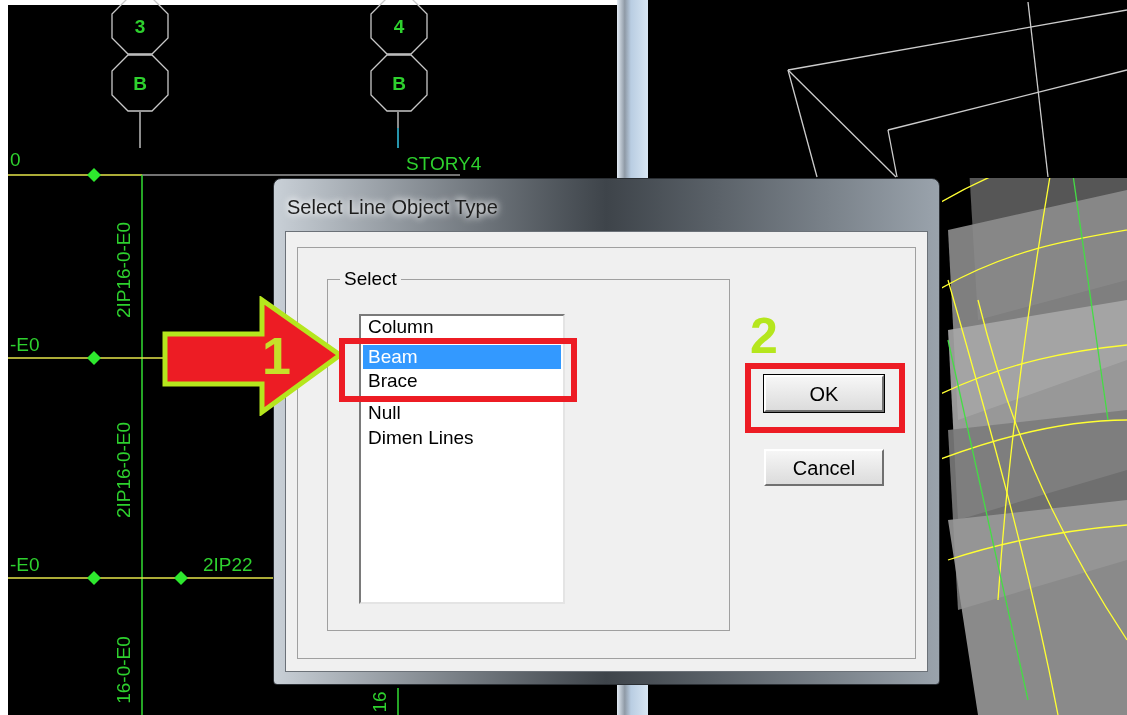 This screenshot has height=715, width=1127. What do you see at coordinates (15, 159) in the screenshot?
I see `member-label: 0` at bounding box center [15, 159].